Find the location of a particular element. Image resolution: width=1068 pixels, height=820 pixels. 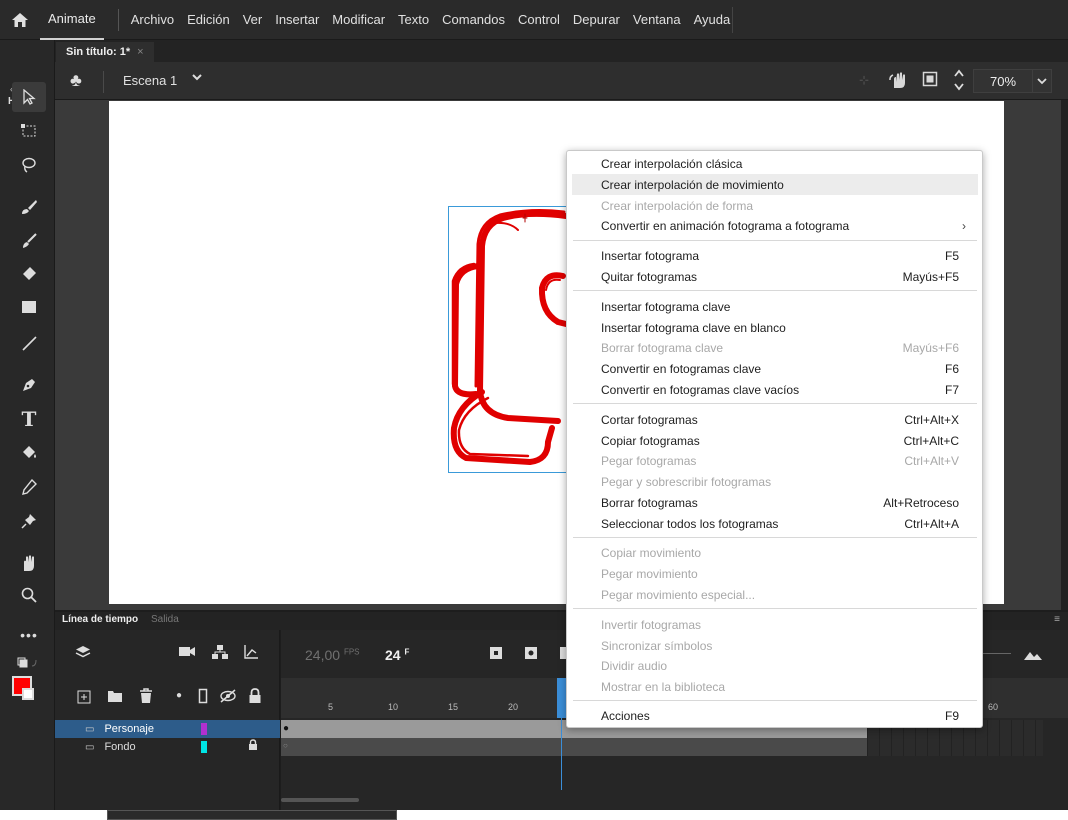

menu-edicion: Edición is located at coordinates (208, 19).